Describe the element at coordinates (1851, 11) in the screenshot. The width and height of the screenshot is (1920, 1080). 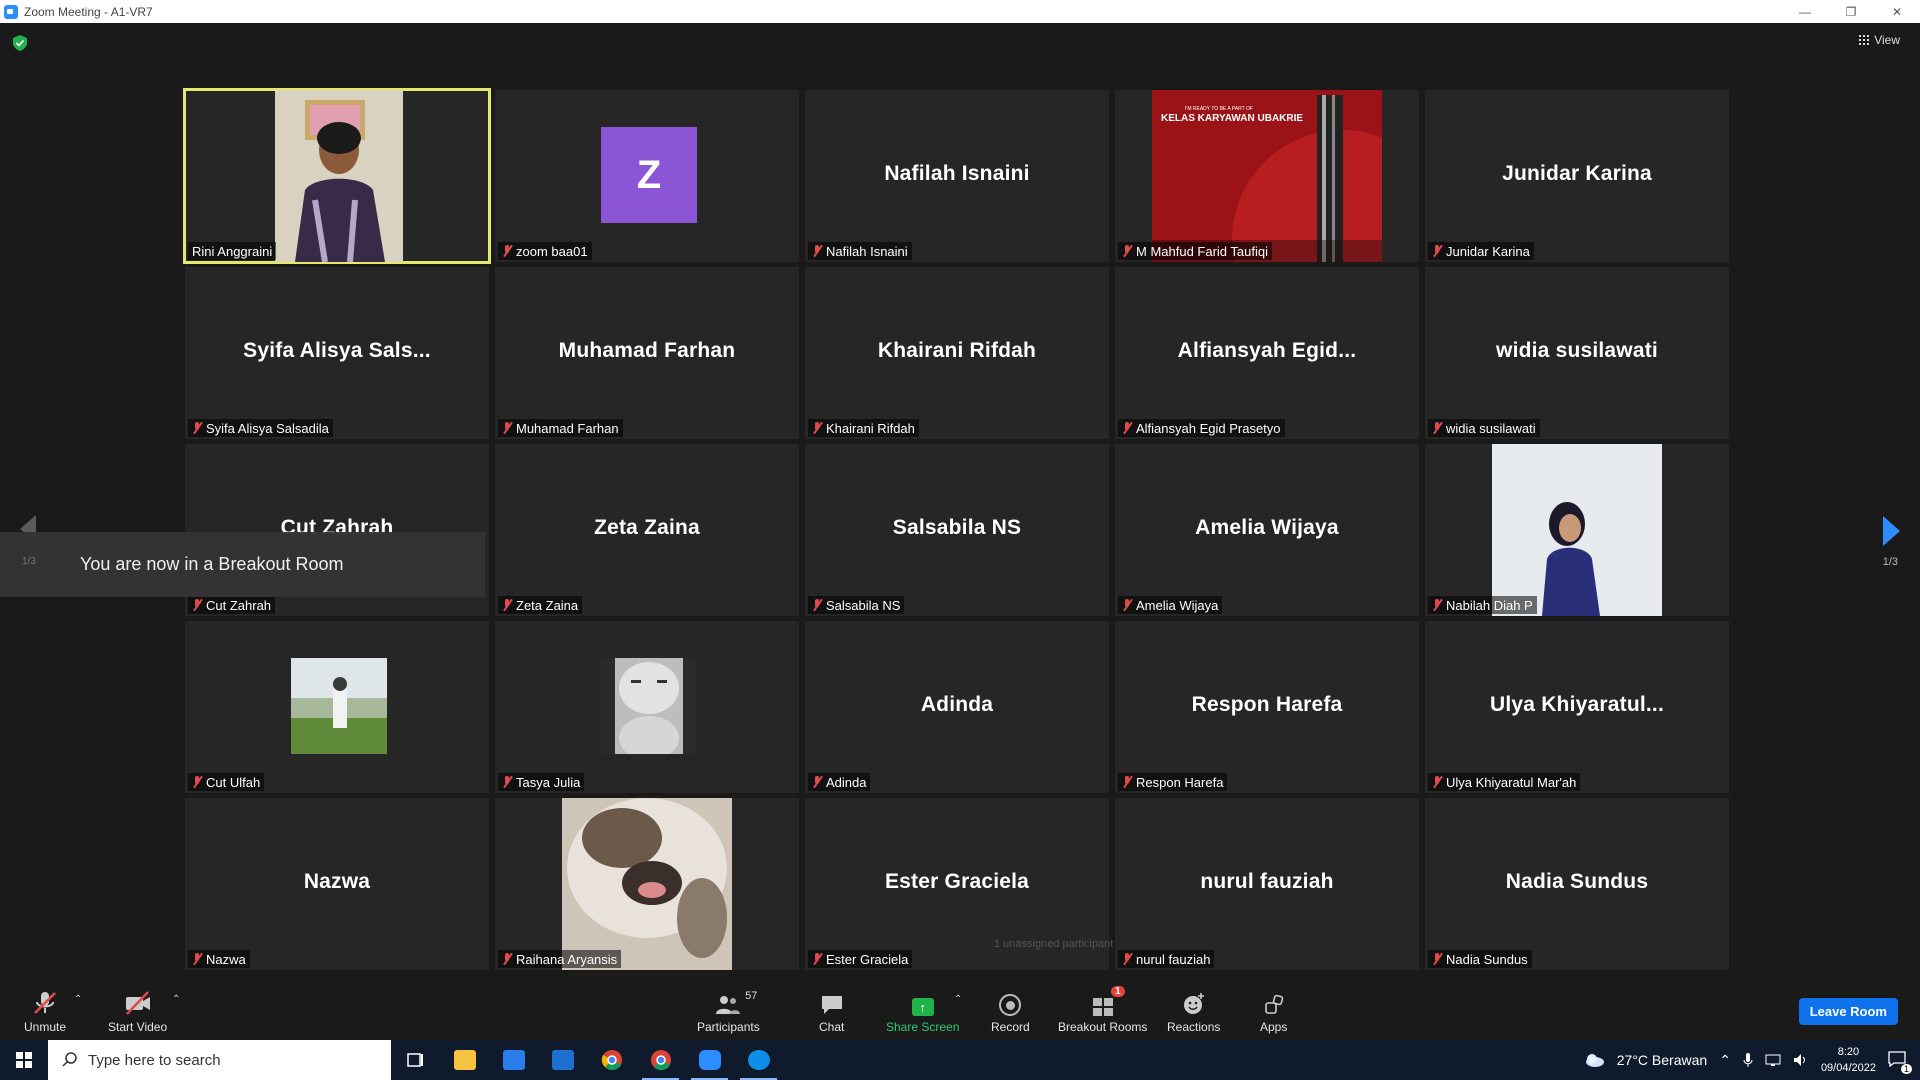
I see `restore-icon: ❐` at that location.